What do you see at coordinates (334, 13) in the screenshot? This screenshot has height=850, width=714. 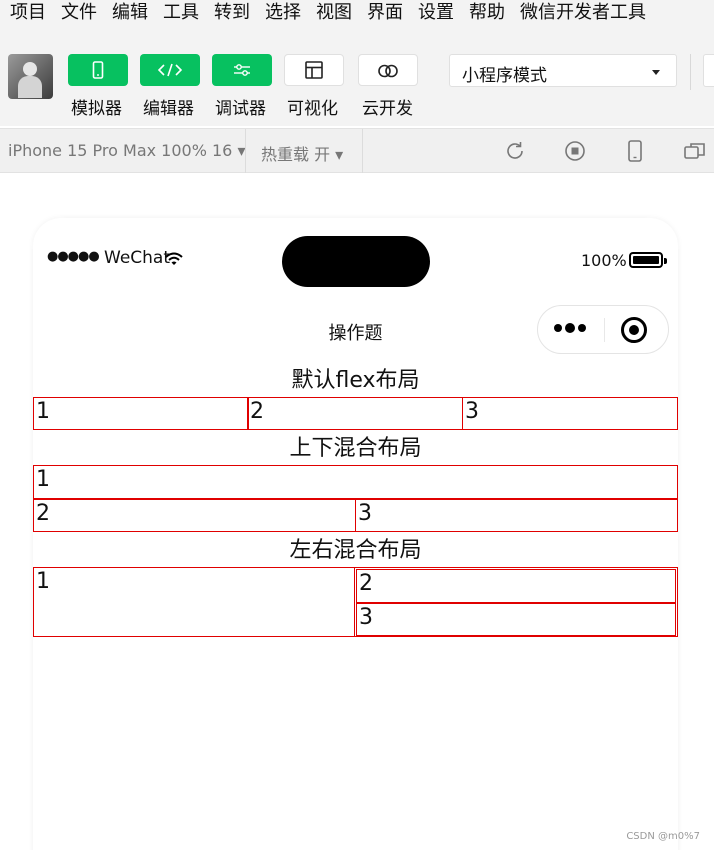 I see `menu-item-view: 视图` at bounding box center [334, 13].